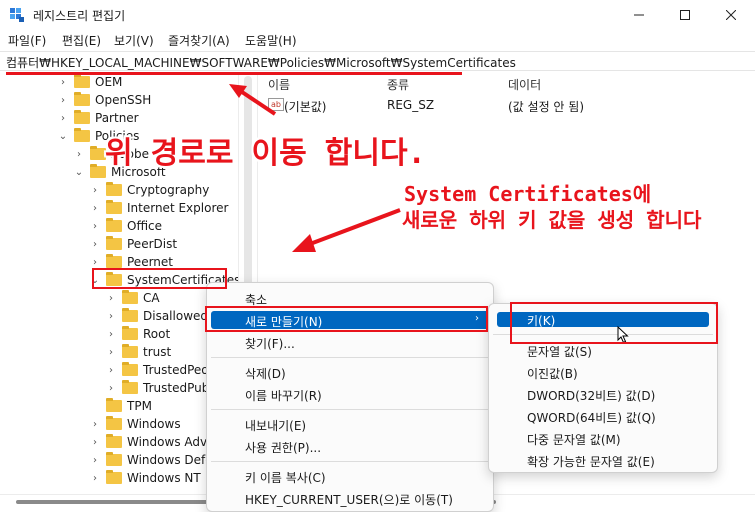  I want to click on submenu-item-dword-value: DWORD(32비트) 값(D), so click(591, 395).